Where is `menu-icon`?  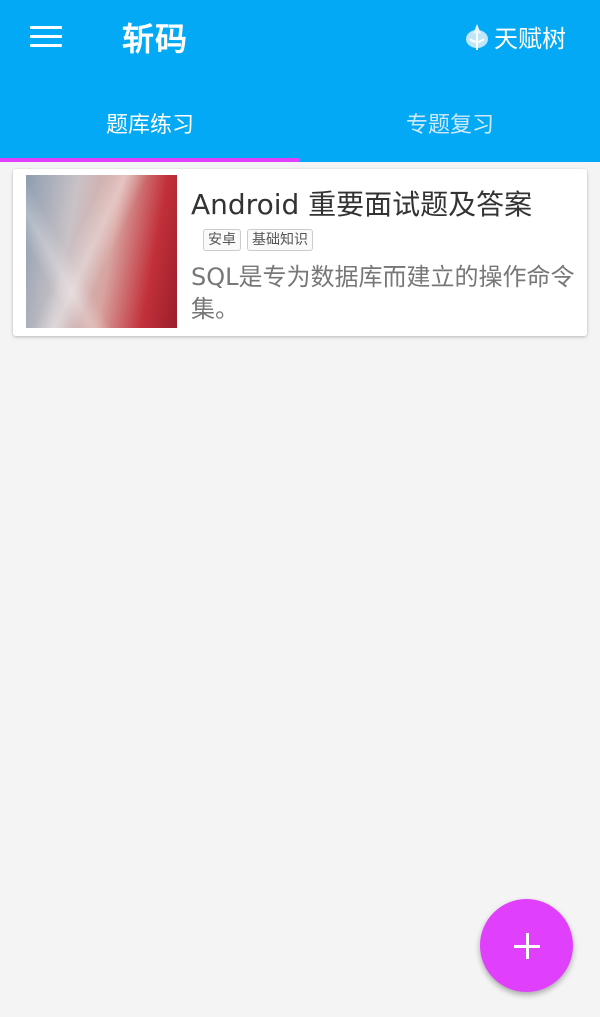 menu-icon is located at coordinates (46, 27).